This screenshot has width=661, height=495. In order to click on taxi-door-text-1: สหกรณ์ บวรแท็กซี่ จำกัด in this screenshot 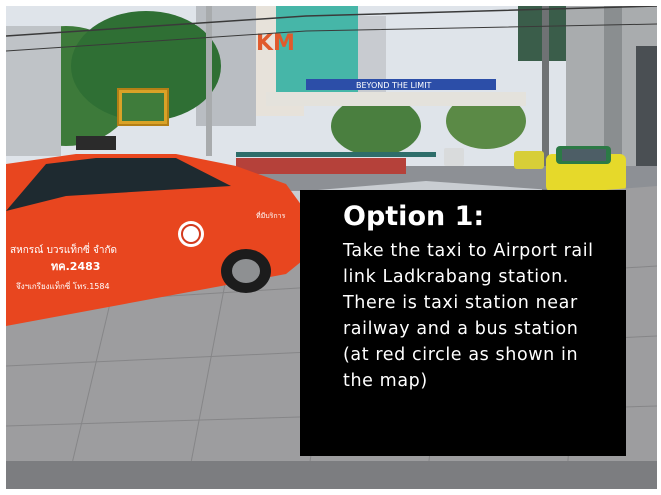, I will do `click(63, 249)`.